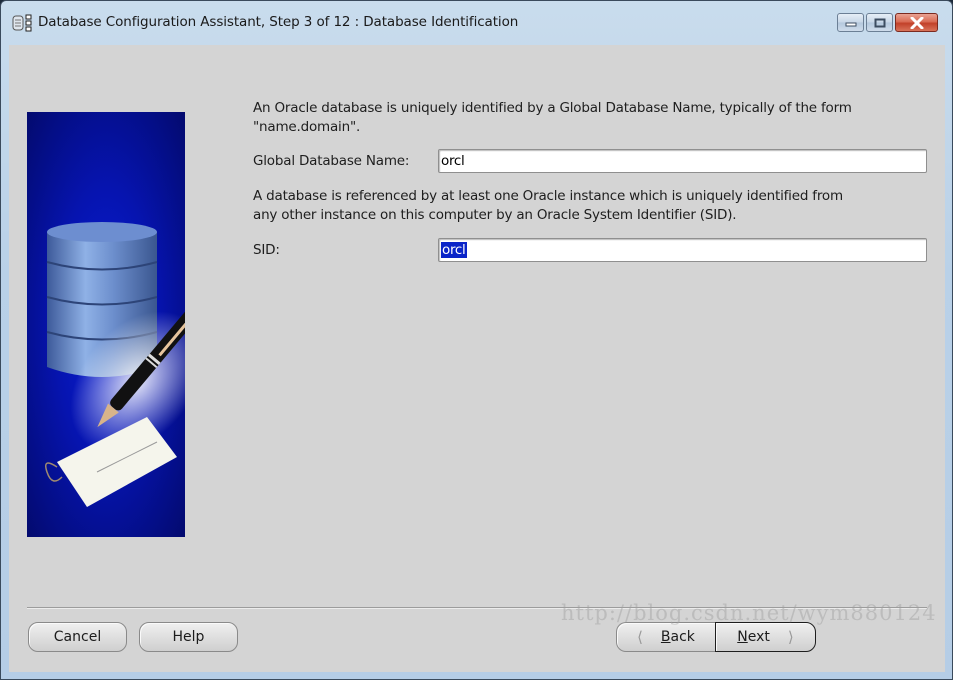  I want to click on sid-value-selected: orcl, so click(454, 250).